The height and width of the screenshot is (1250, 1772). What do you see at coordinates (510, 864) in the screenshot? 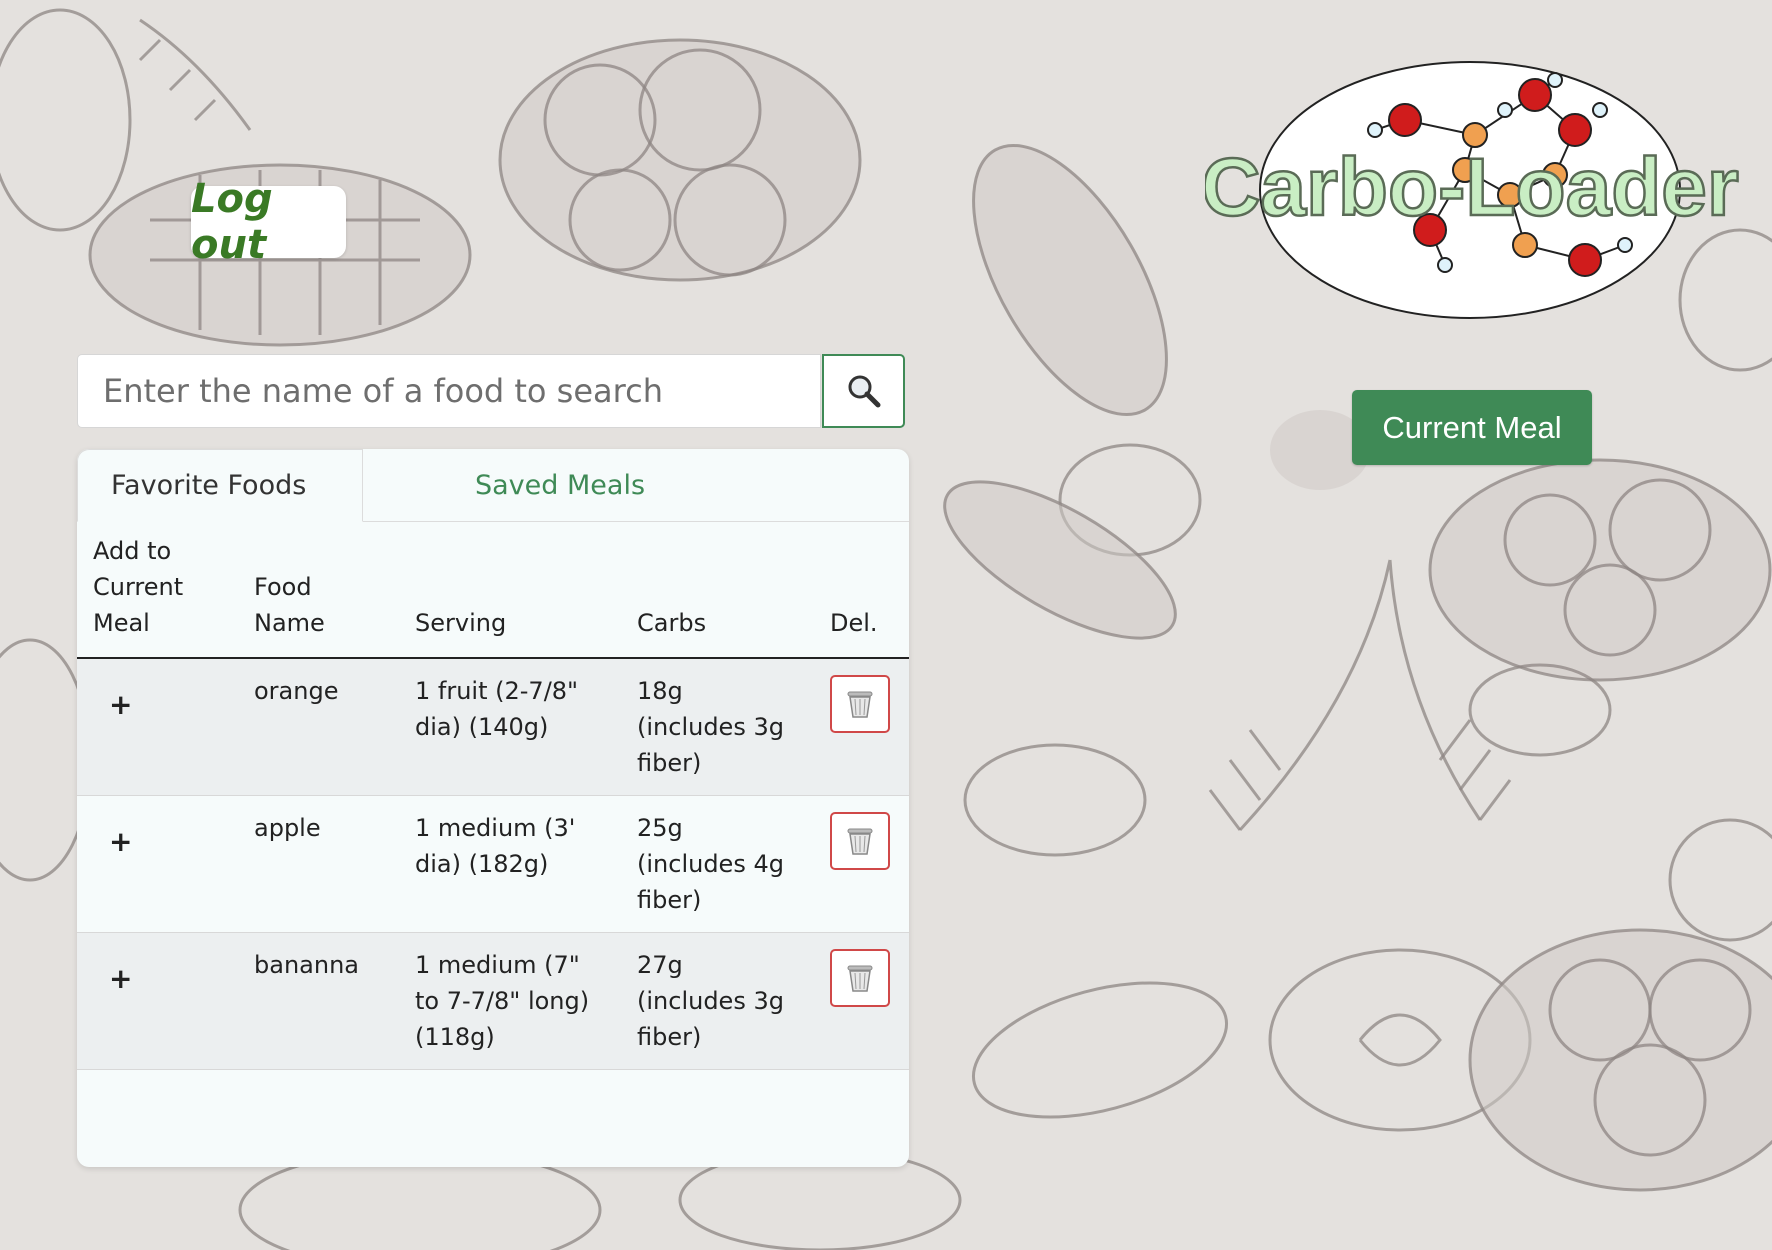
I see `serving-cell: 1 medium (3' dia) (182g)` at bounding box center [510, 864].